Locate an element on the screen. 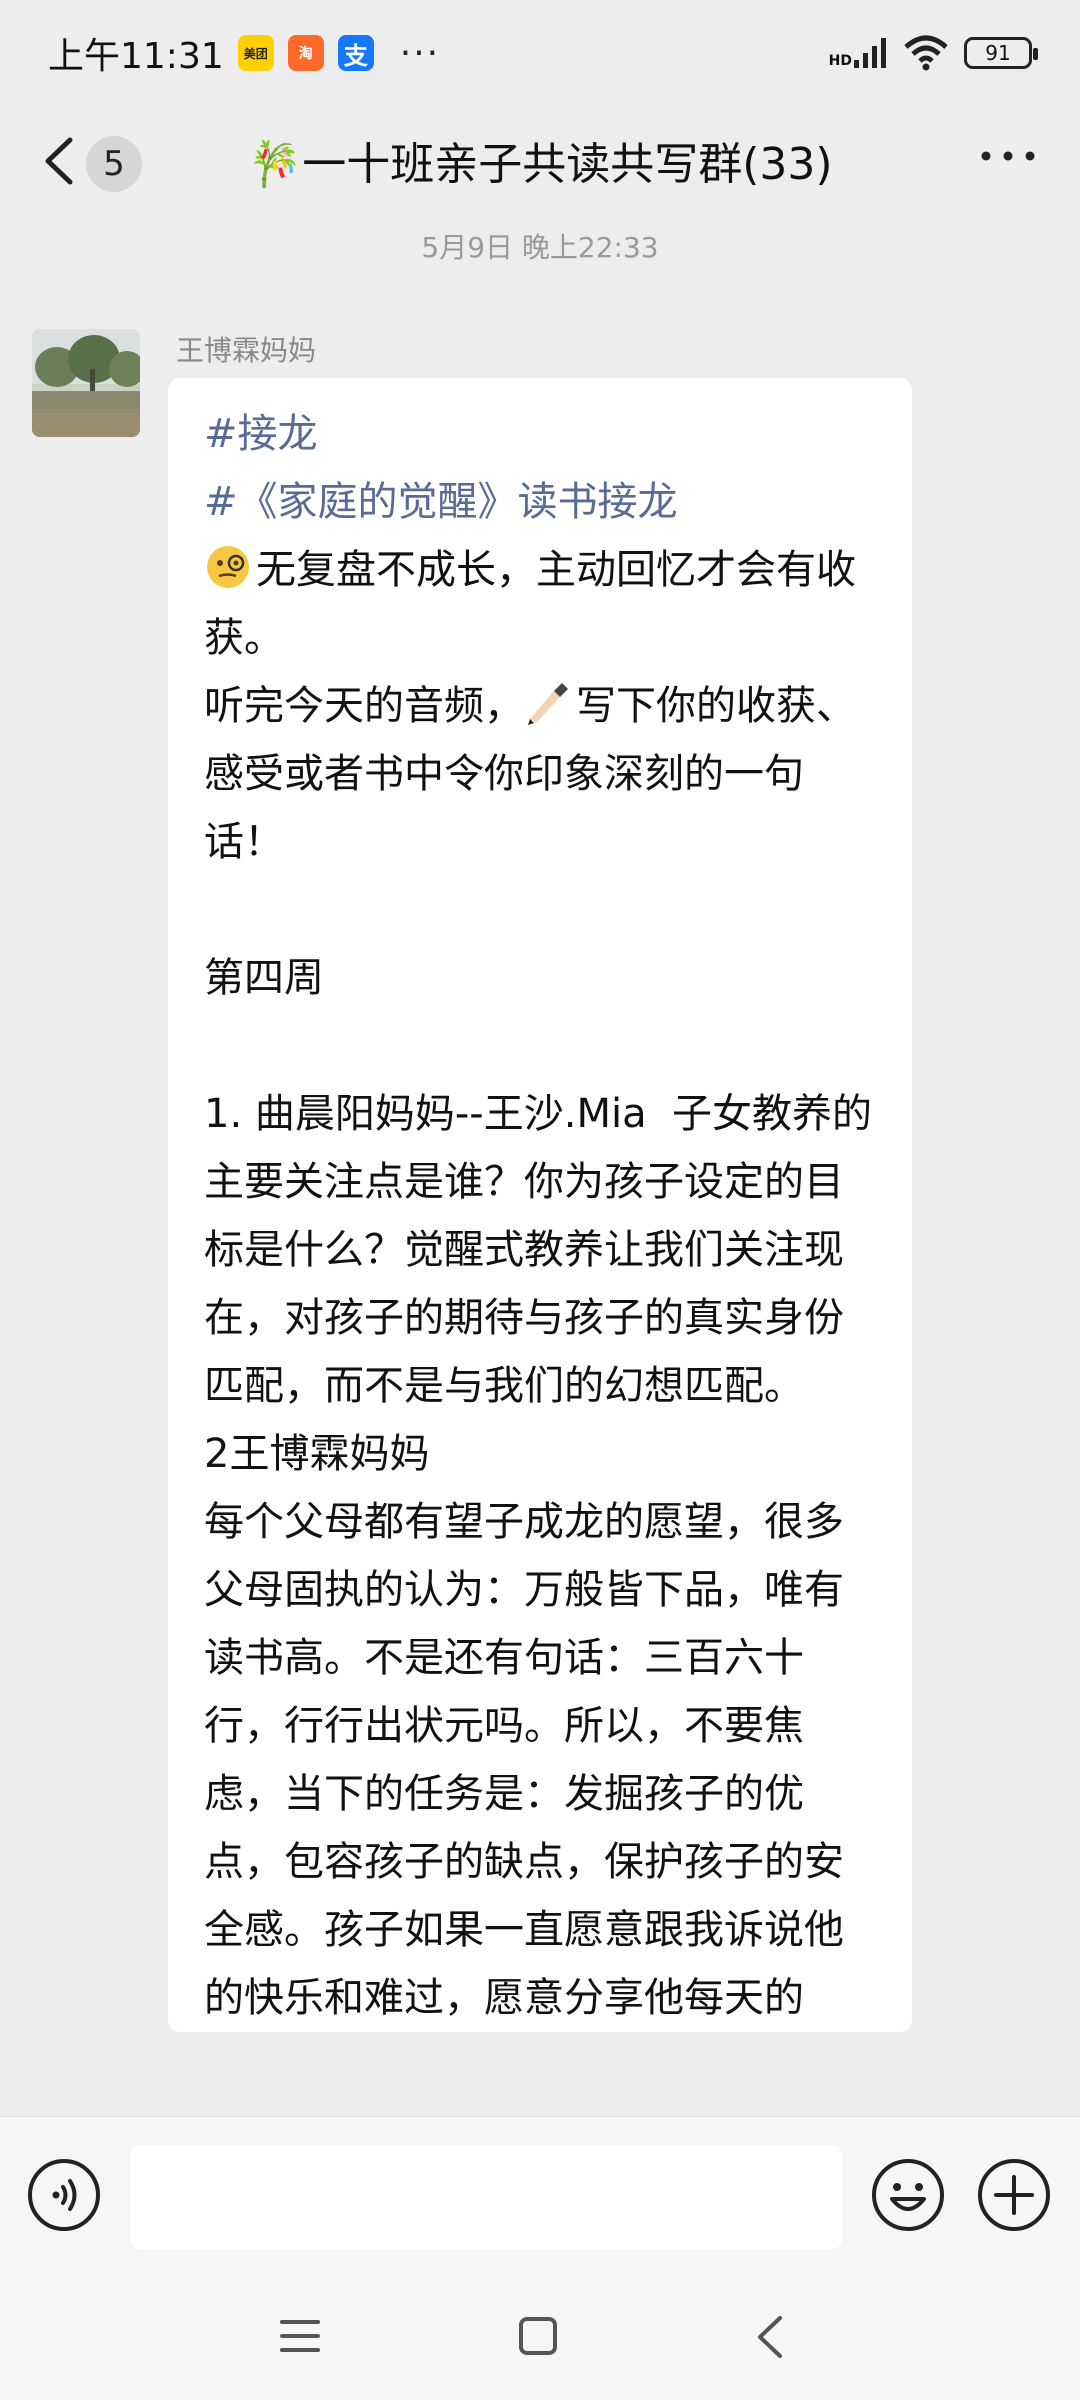 The height and width of the screenshot is (2400, 1080). voice-input-icon is located at coordinates (64, 2195).